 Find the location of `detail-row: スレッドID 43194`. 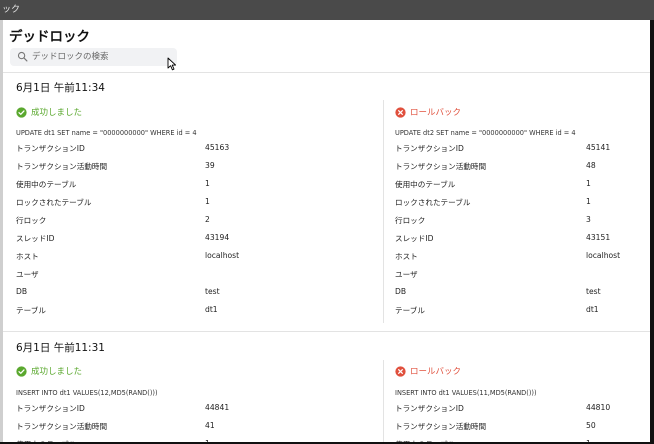

detail-row: スレッドID 43194 is located at coordinates (140, 239).